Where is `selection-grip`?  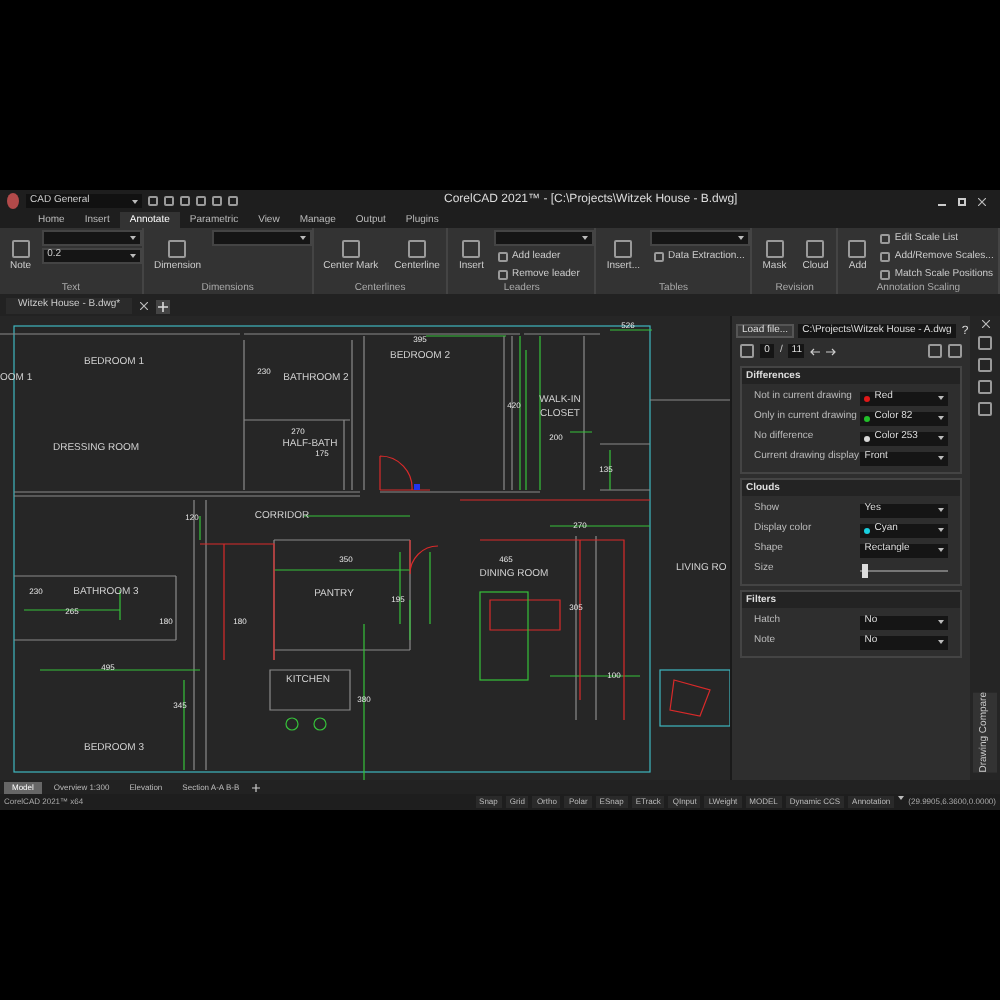 selection-grip is located at coordinates (417, 487).